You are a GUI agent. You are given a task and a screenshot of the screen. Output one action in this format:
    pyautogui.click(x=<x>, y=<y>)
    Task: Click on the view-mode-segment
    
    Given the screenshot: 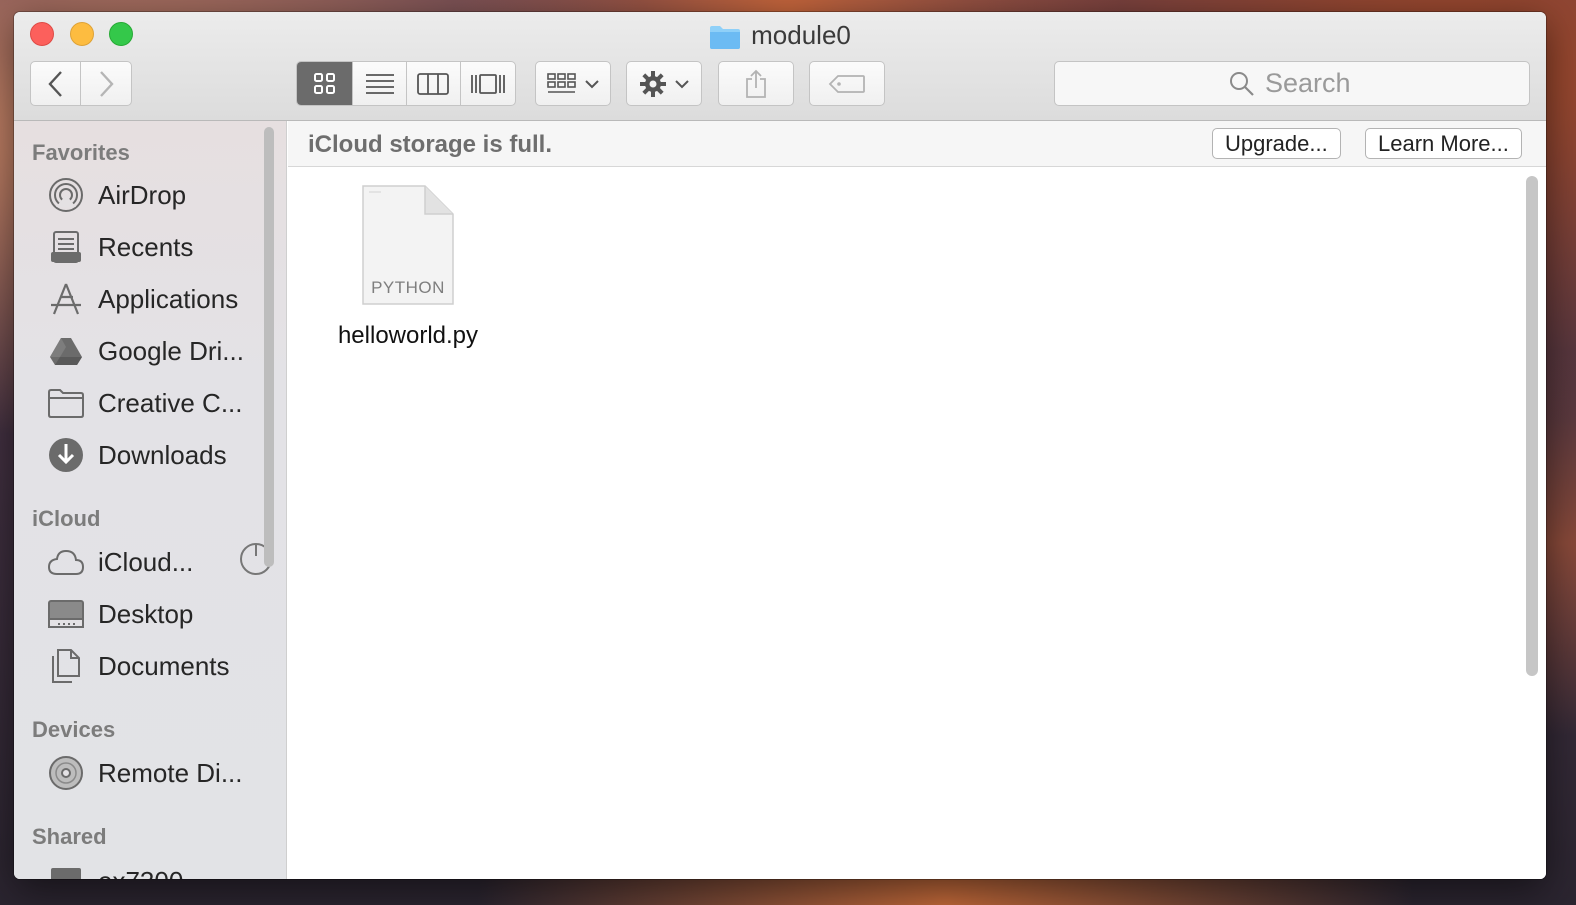 What is the action you would take?
    pyautogui.click(x=406, y=83)
    